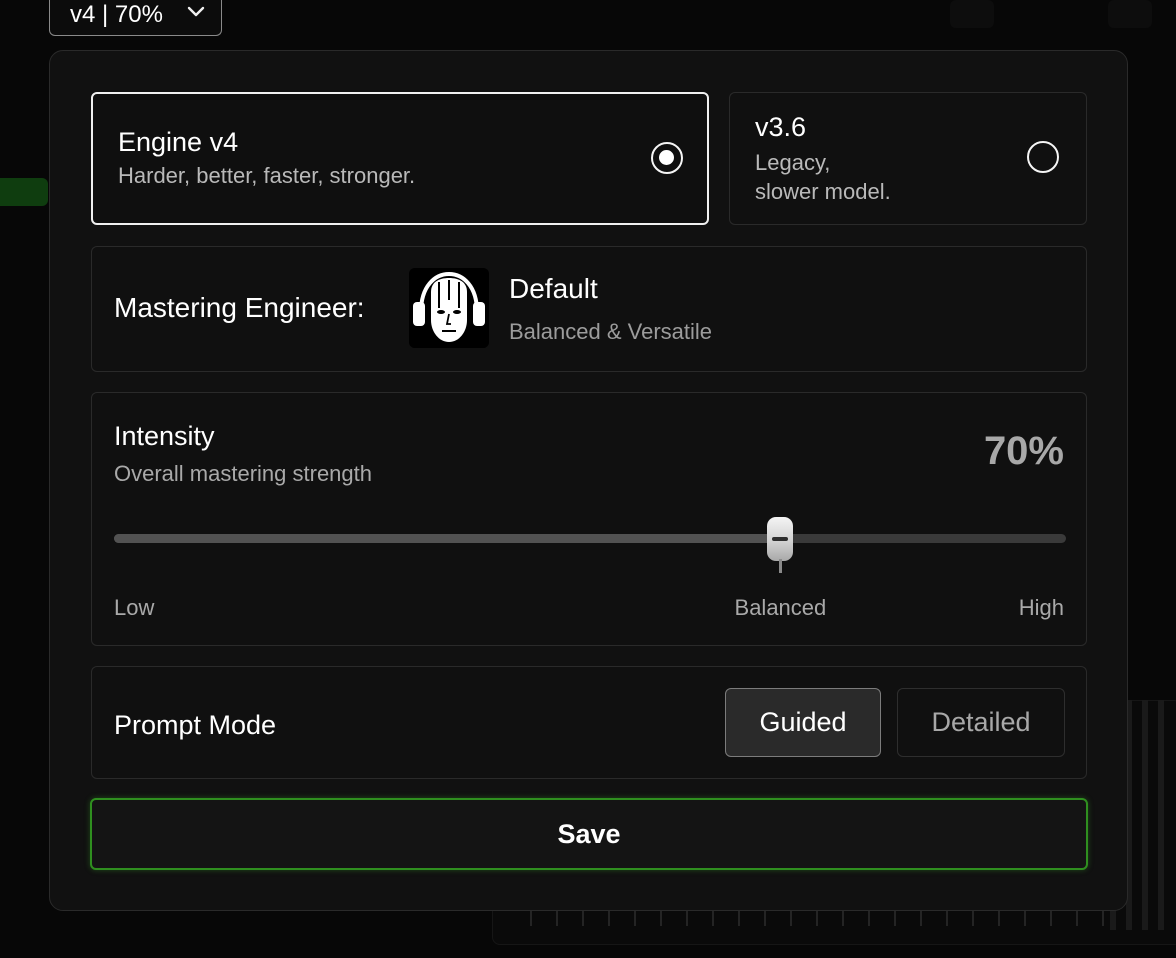 Image resolution: width=1176 pixels, height=958 pixels. Describe the element at coordinates (553, 288) in the screenshot. I see `mastering-engineer-name: Default` at that location.